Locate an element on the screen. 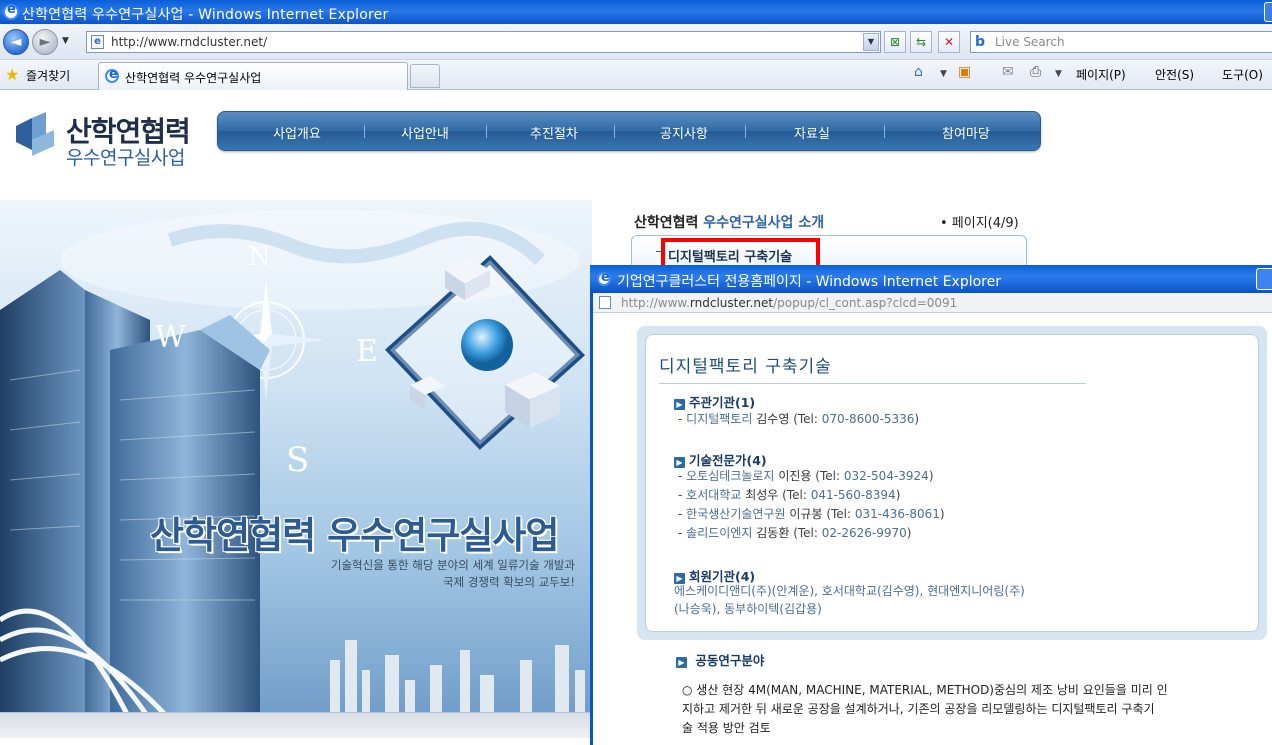 This screenshot has width=1272, height=745. favorites-star-icon: ★ is located at coordinates (12, 74).